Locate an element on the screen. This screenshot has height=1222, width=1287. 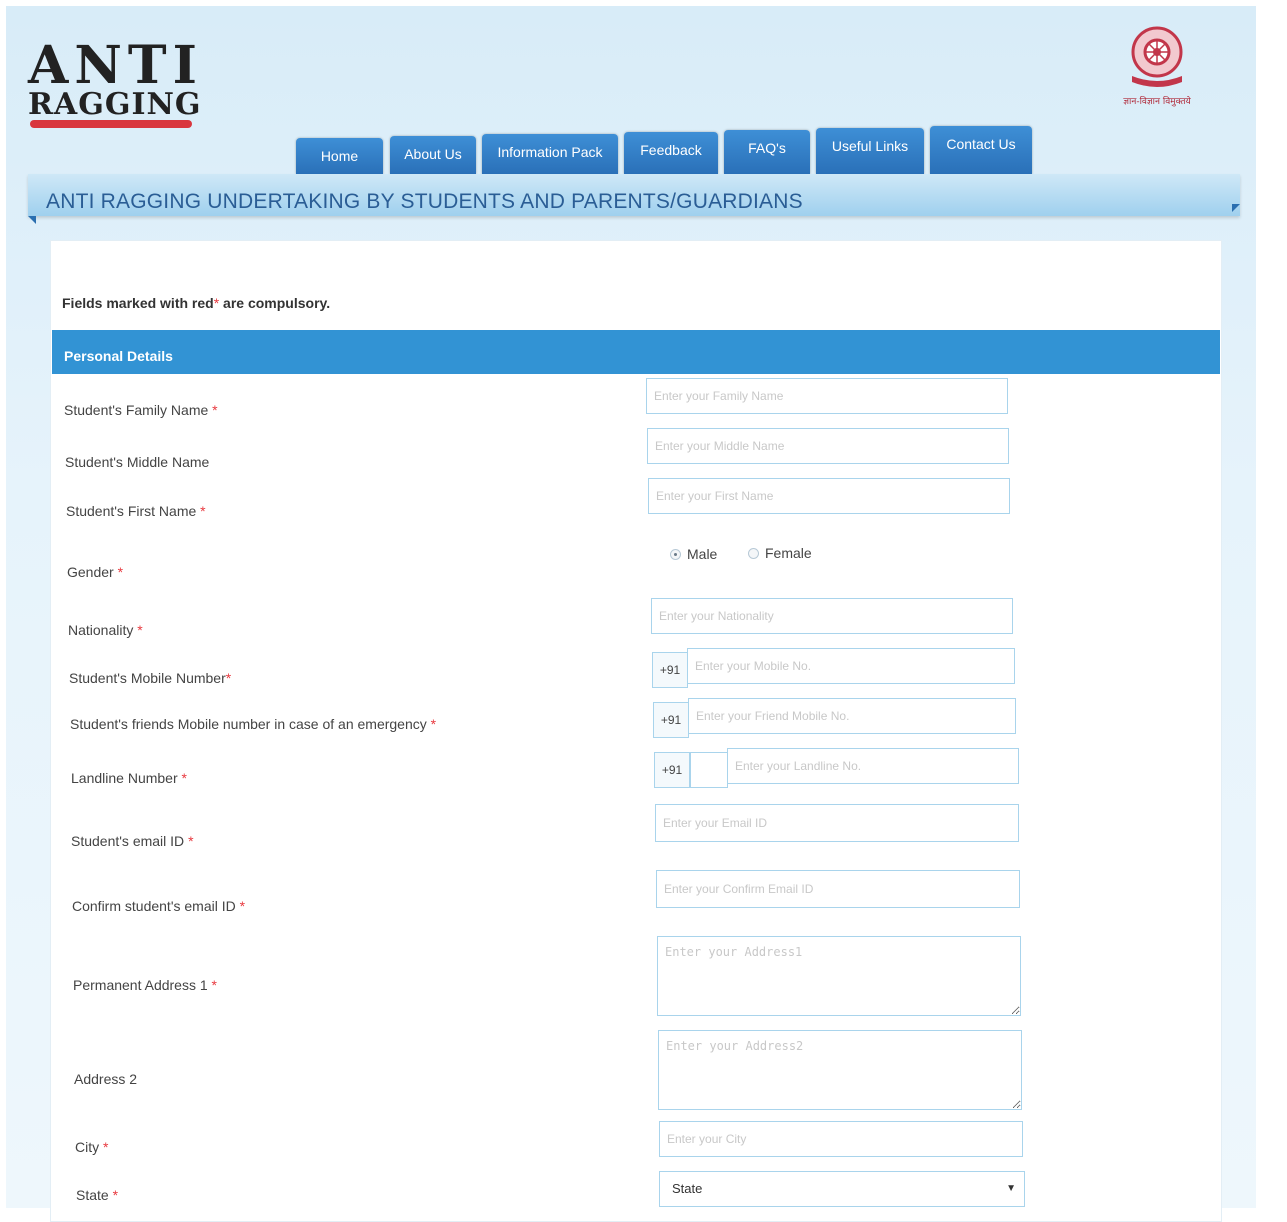
tab-information-pack: Information Pack is located at coordinates (550, 154).